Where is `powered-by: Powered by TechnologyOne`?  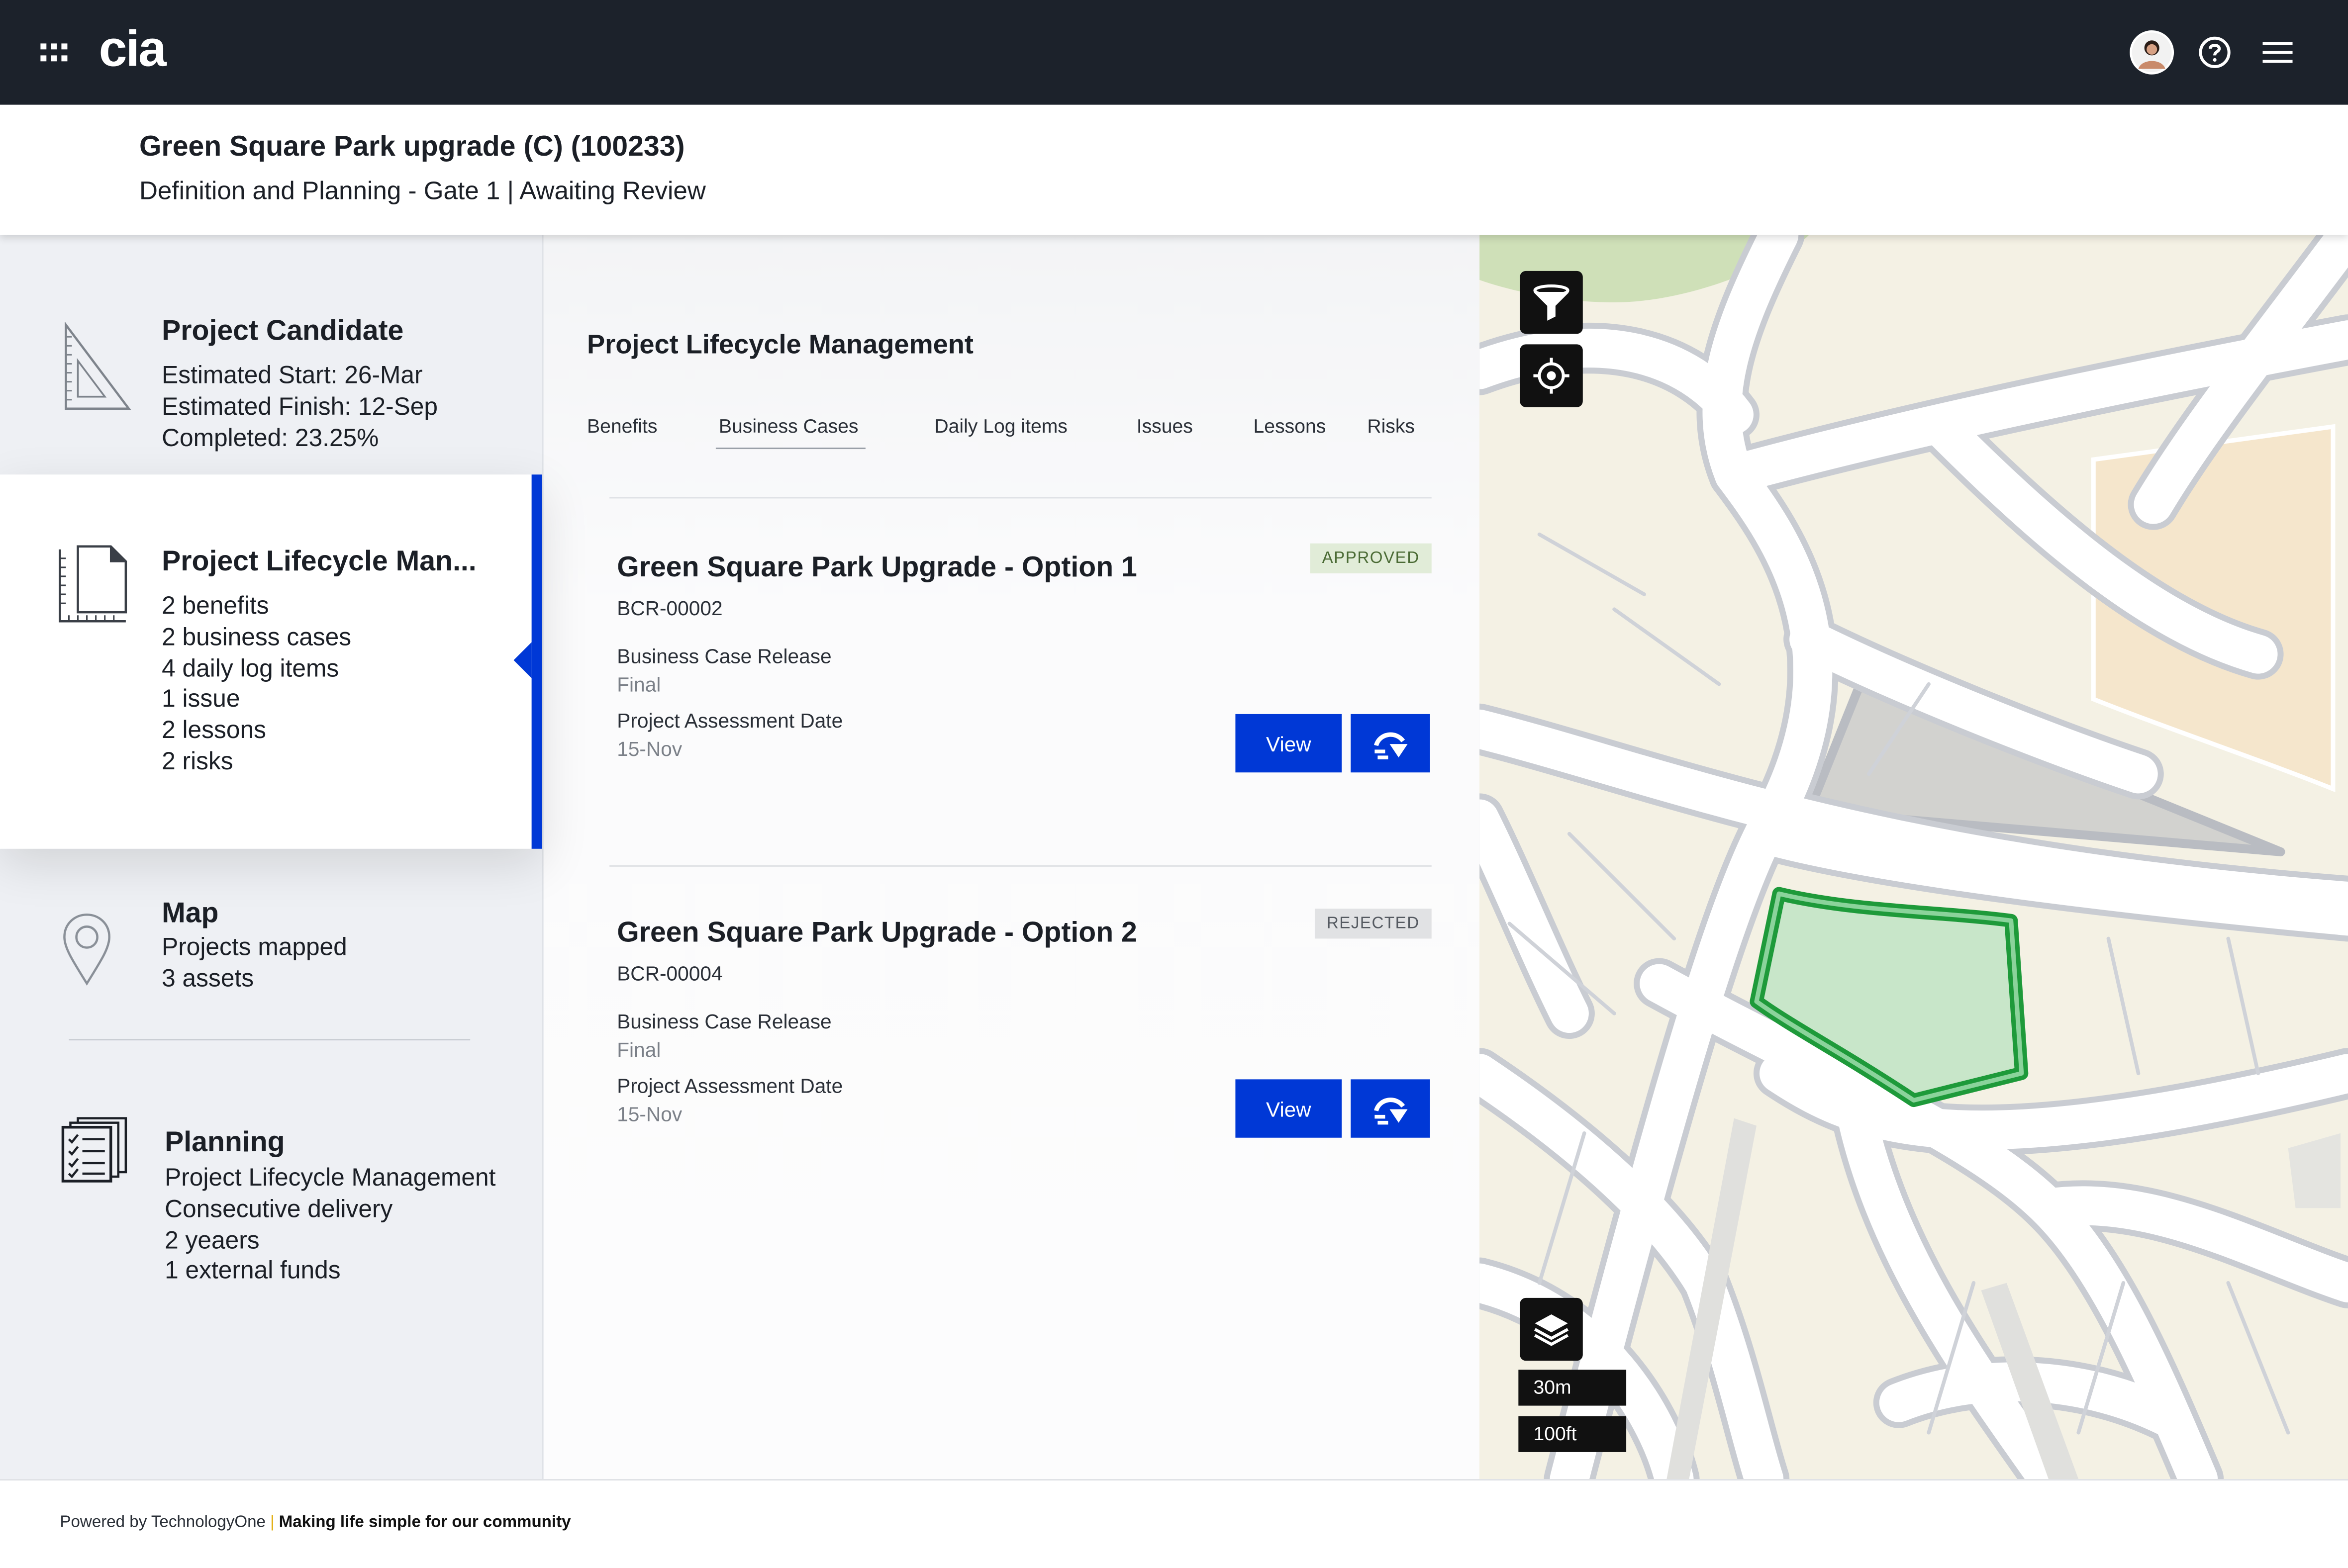
powered-by: Powered by TechnologyOne is located at coordinates (163, 1523).